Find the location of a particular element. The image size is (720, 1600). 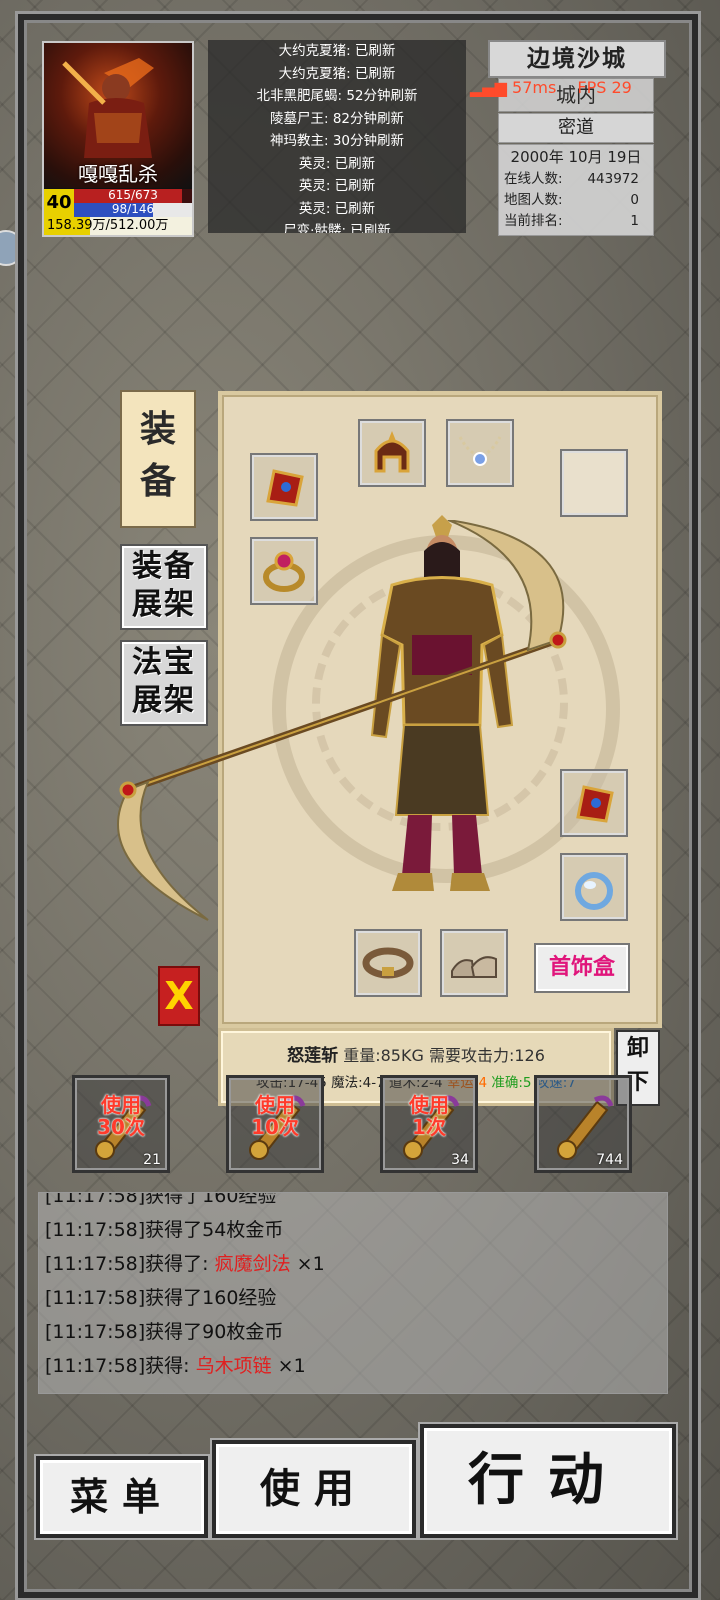

potion-slot: 使用 10次 is located at coordinates (275, 1124).